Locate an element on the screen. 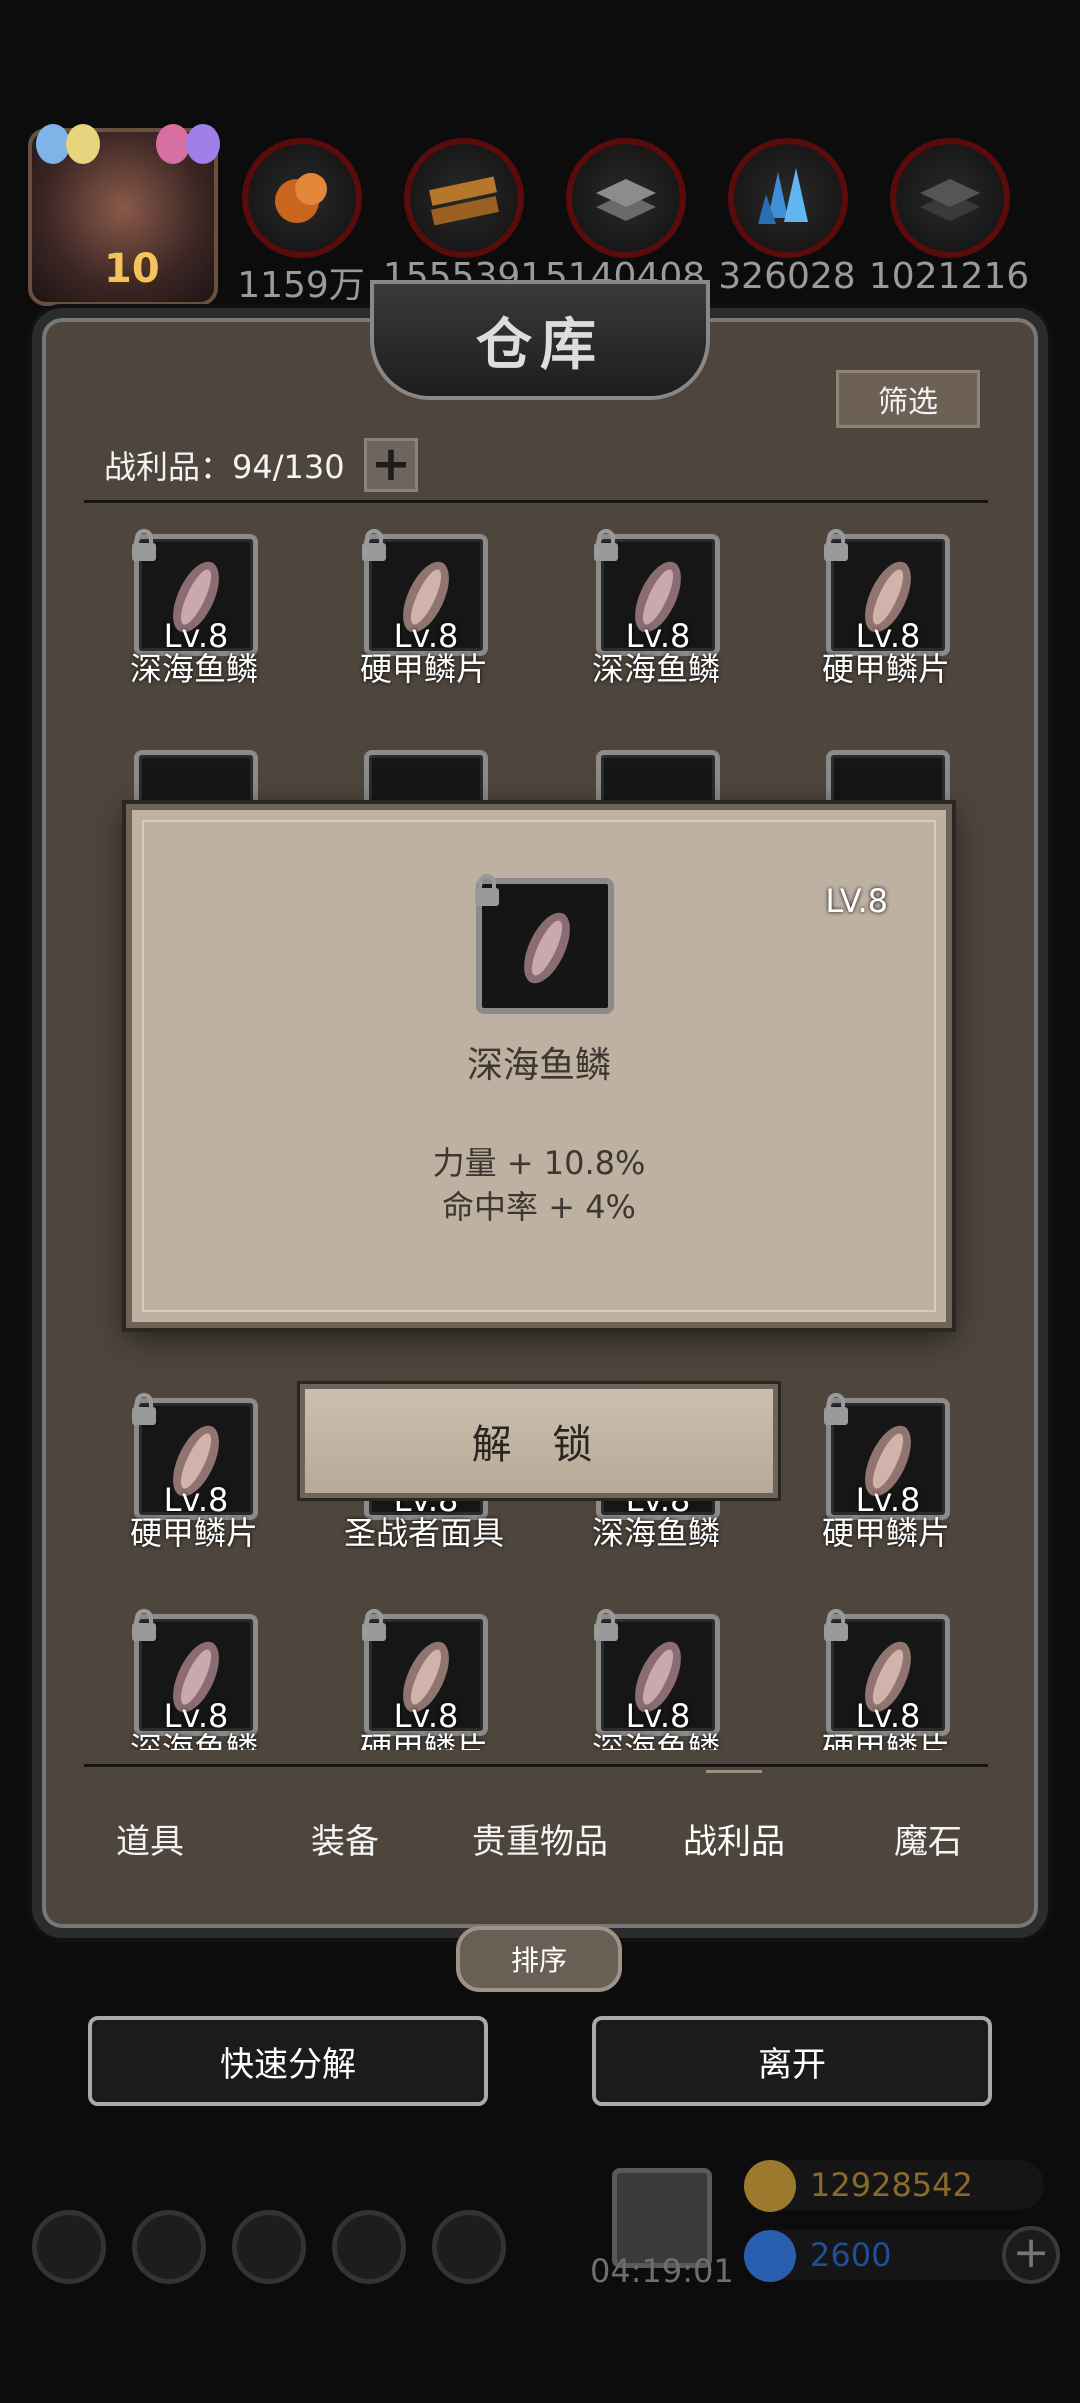 This screenshot has height=2403, width=1080. popup-item-level: LV.8 is located at coordinates (856, 901).